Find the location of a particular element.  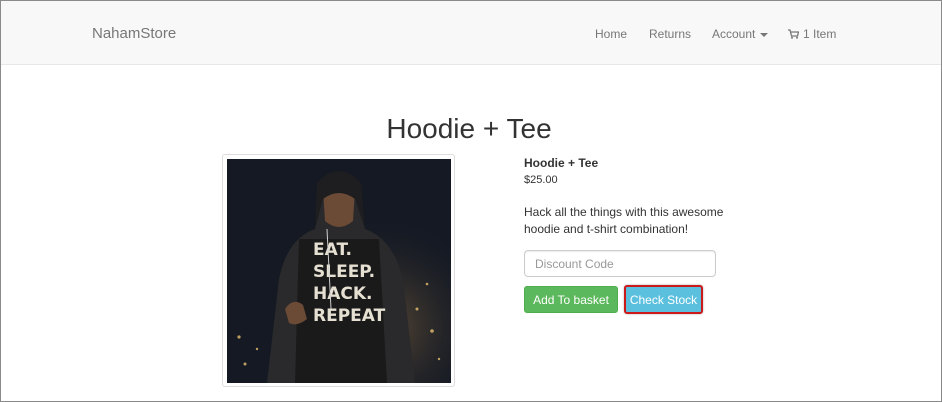

product-photo-illustration: EAT. SLEEP. HACK. REPEAT is located at coordinates (339, 271).